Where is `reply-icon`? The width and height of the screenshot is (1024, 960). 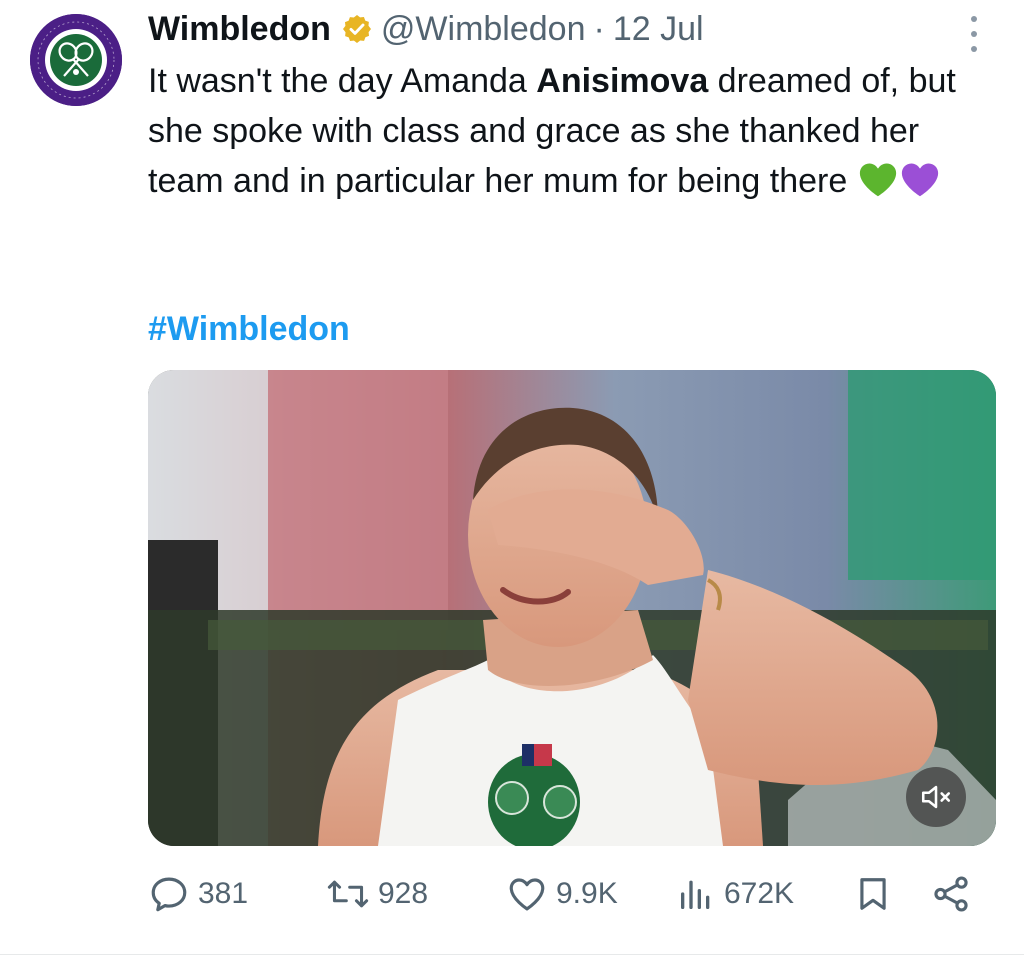
reply-icon is located at coordinates (169, 894).